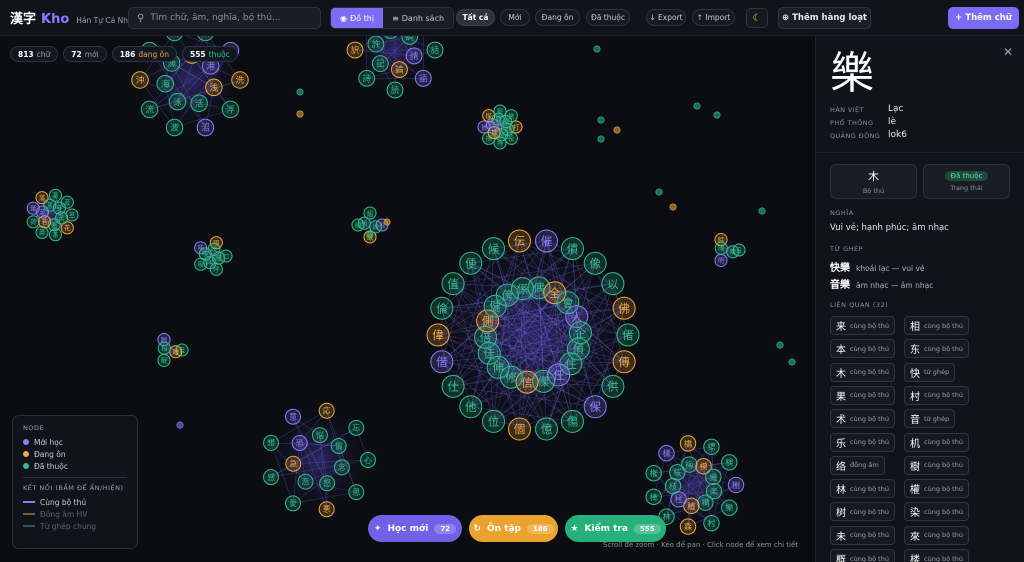 Image resolution: width=1024 pixels, height=562 pixels. What do you see at coordinates (293, 416) in the screenshot?
I see `graph-node: 意` at bounding box center [293, 416].